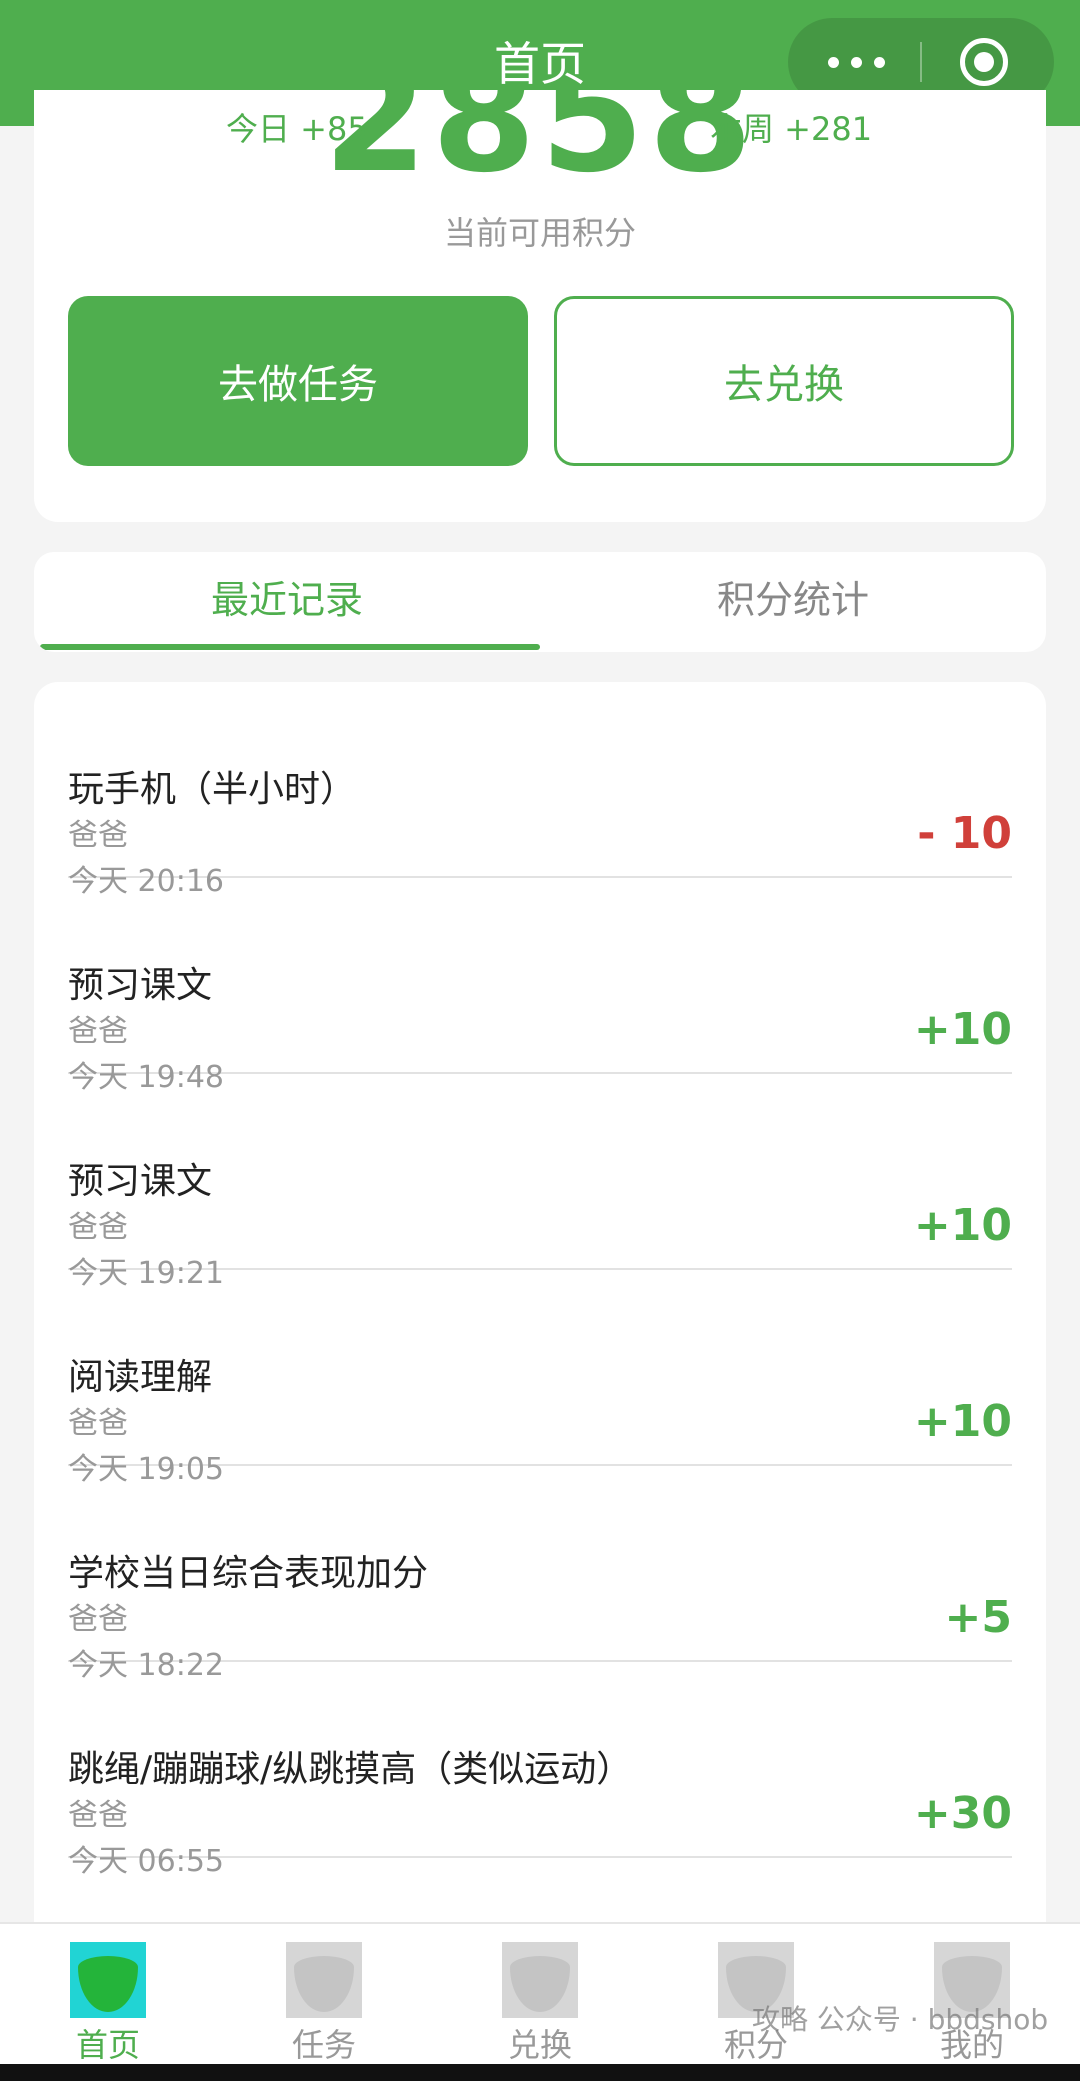 Image resolution: width=1080 pixels, height=2081 pixels. What do you see at coordinates (248, 1573) in the screenshot?
I see `record-title: 学校当日综合表现加分` at bounding box center [248, 1573].